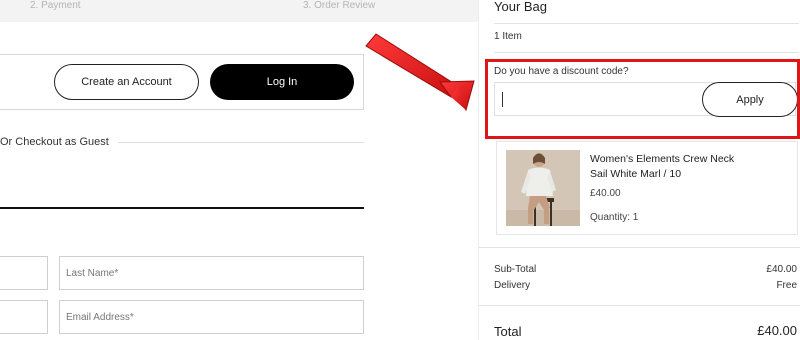 The width and height of the screenshot is (800, 340). What do you see at coordinates (614, 217) in the screenshot?
I see `product-quantity: Quantity: 1` at bounding box center [614, 217].